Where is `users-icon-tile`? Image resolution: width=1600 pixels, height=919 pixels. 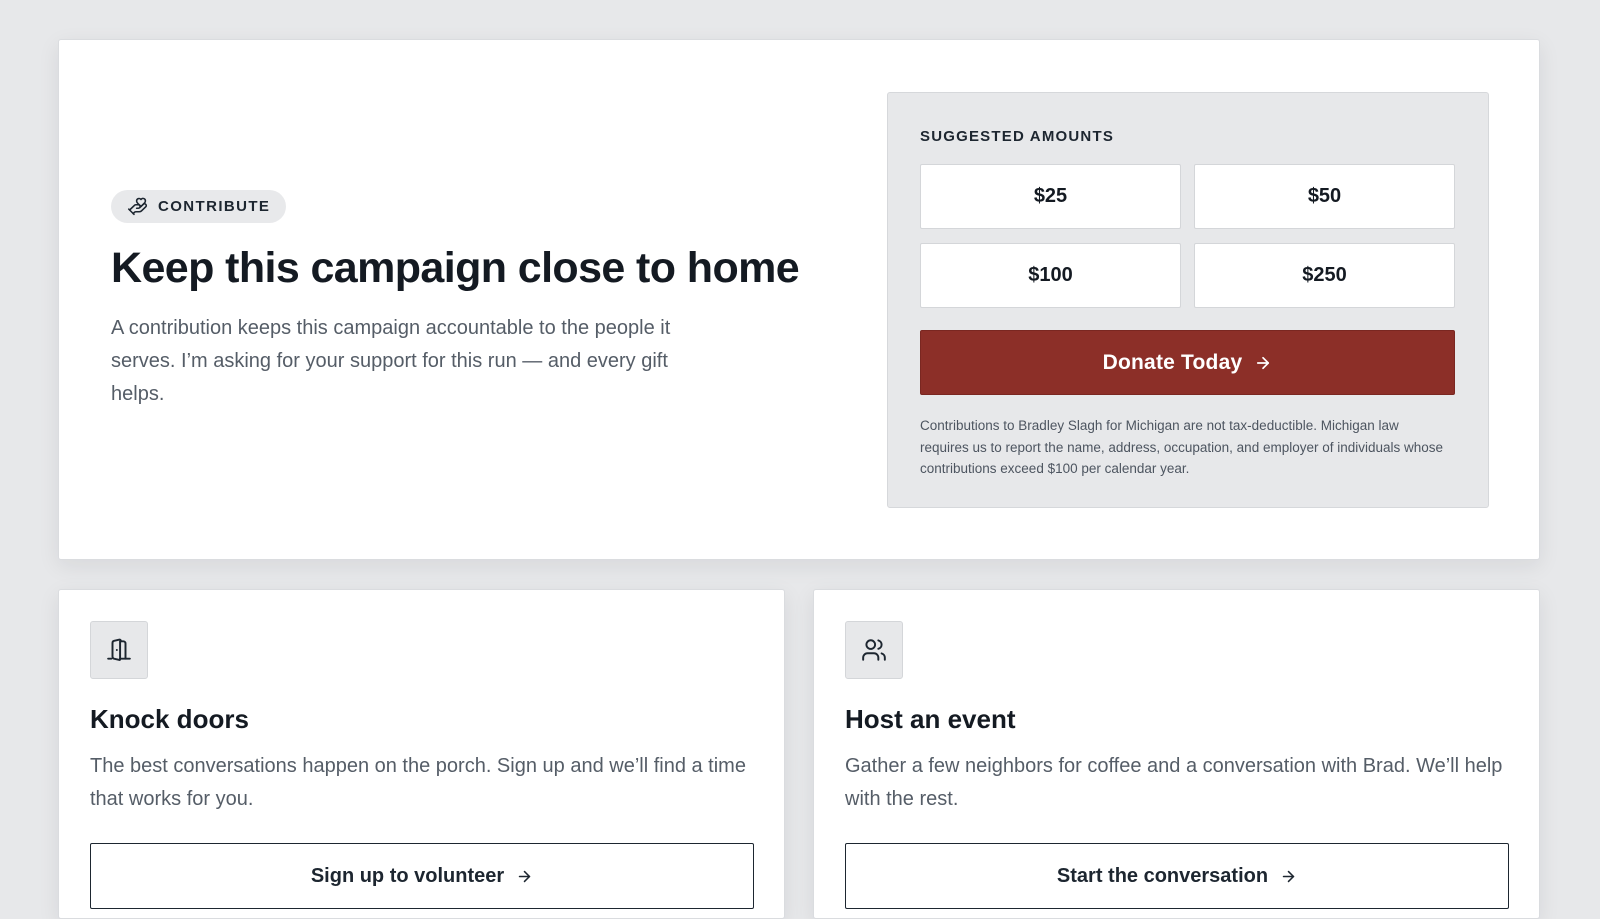 users-icon-tile is located at coordinates (874, 650).